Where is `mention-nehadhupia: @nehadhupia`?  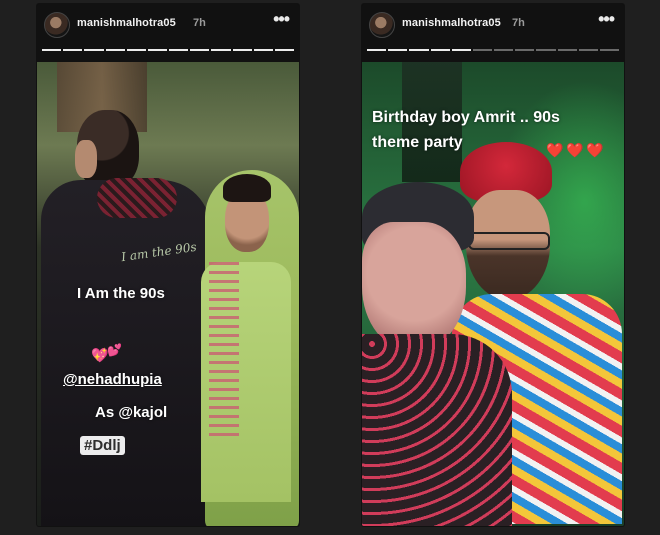 mention-nehadhupia: @nehadhupia is located at coordinates (112, 379).